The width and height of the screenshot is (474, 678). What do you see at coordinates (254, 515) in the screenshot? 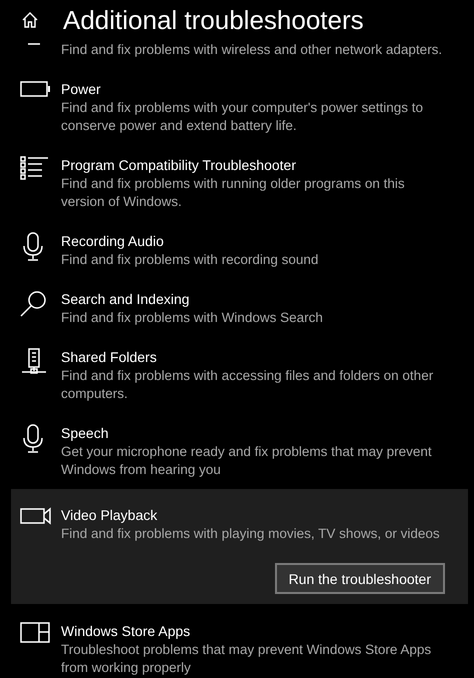
I see `troubleshooter-title: Video Playback` at bounding box center [254, 515].